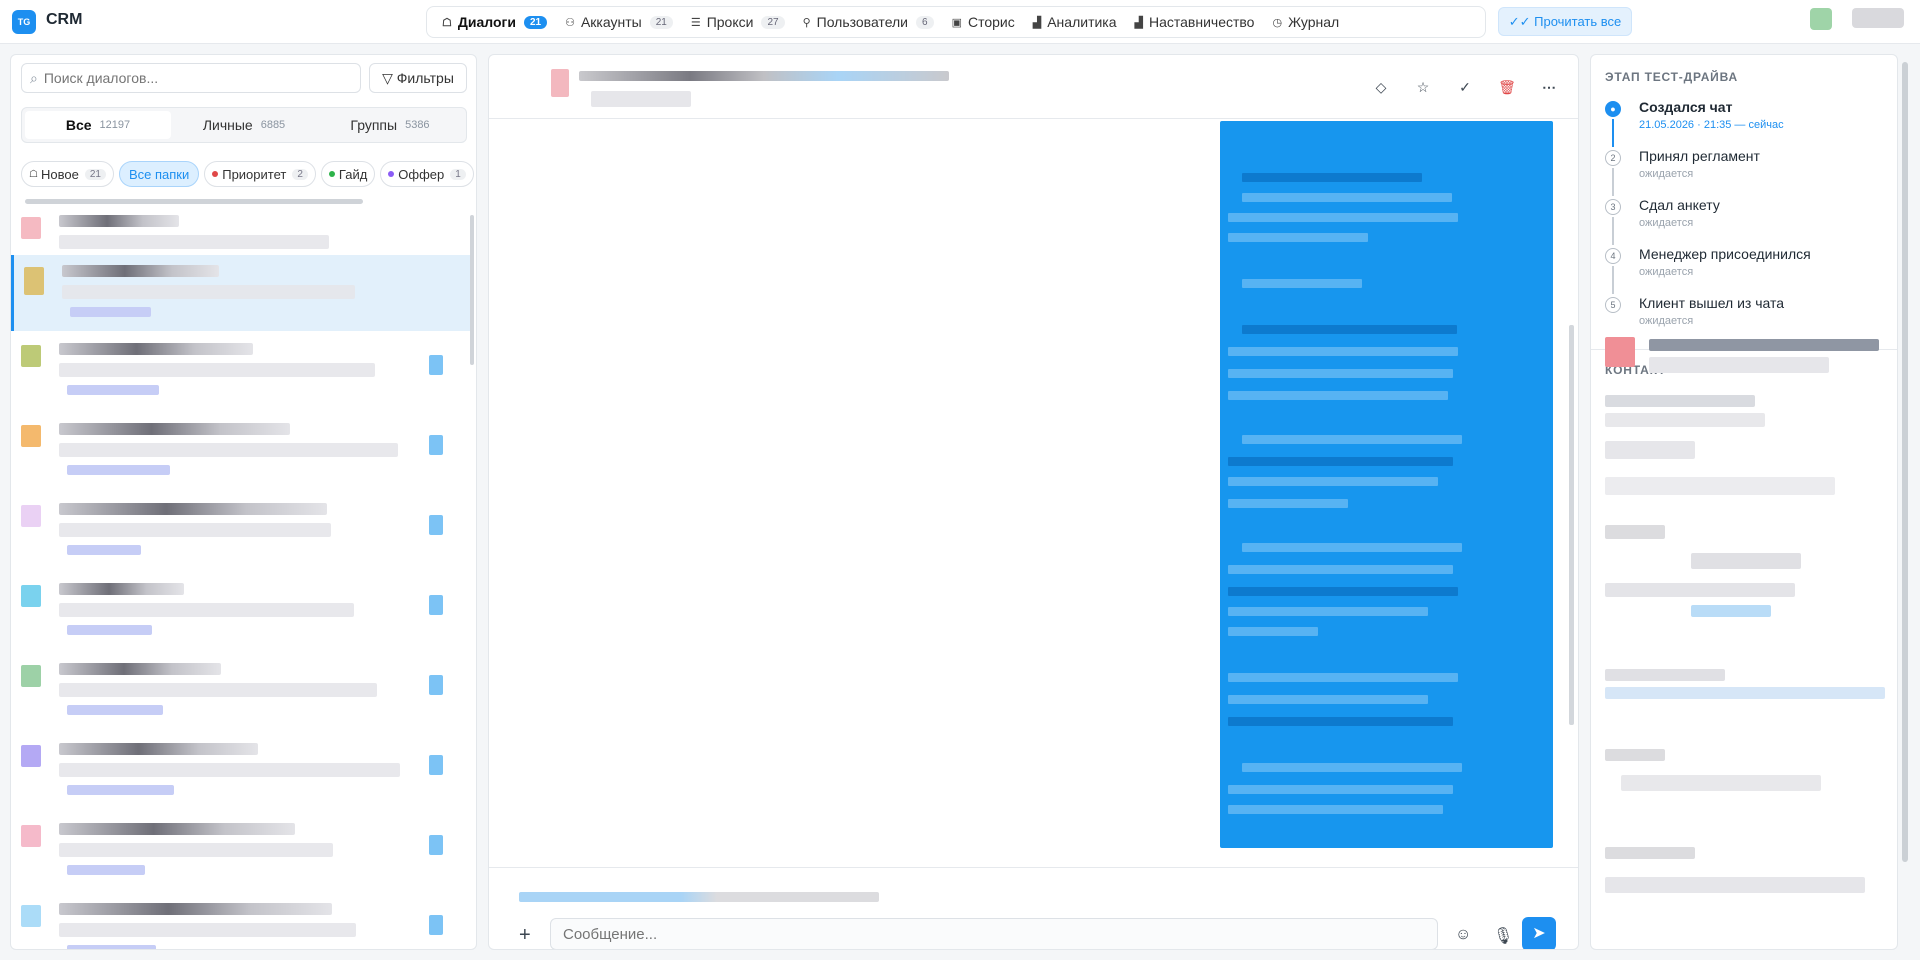  What do you see at coordinates (991, 22) in the screenshot?
I see `nav-tab-label: Сторис` at bounding box center [991, 22].